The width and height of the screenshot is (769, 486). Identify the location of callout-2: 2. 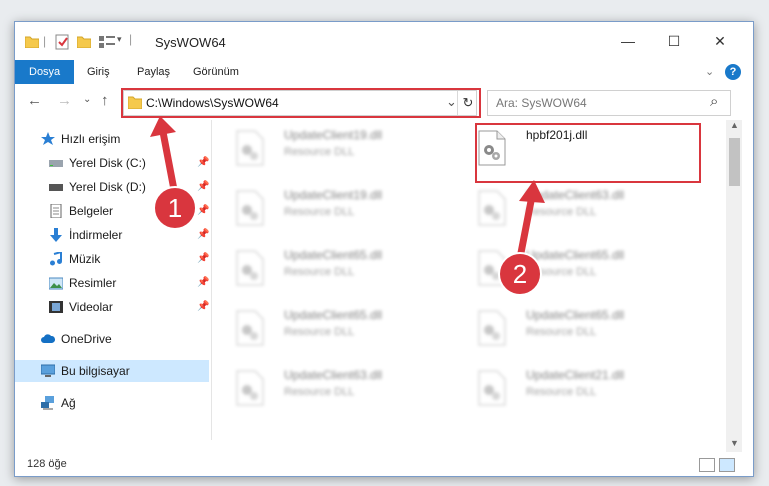
(520, 274).